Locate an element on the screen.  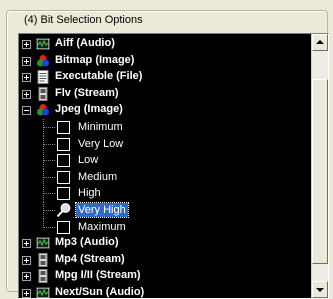
option-maximum: Maximum is located at coordinates (165, 227).